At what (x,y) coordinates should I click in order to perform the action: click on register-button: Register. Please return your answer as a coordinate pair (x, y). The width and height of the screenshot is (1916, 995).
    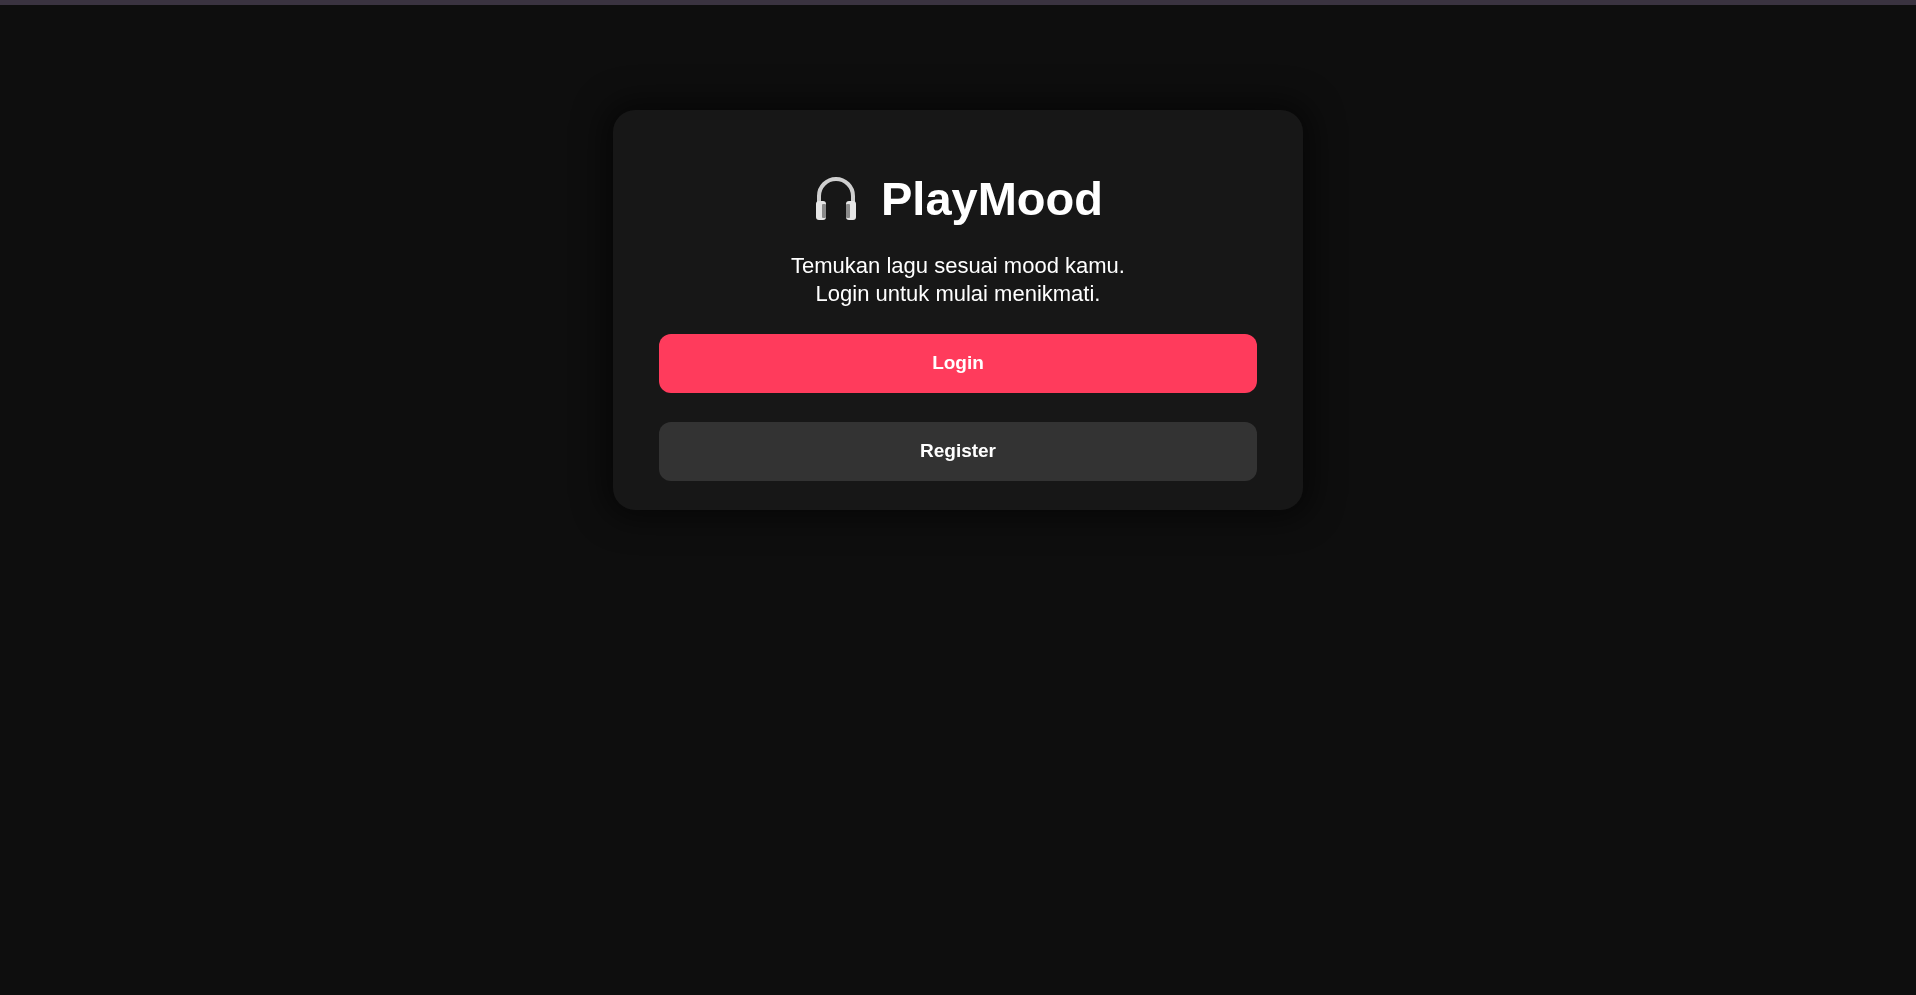
    Looking at the image, I should click on (958, 451).